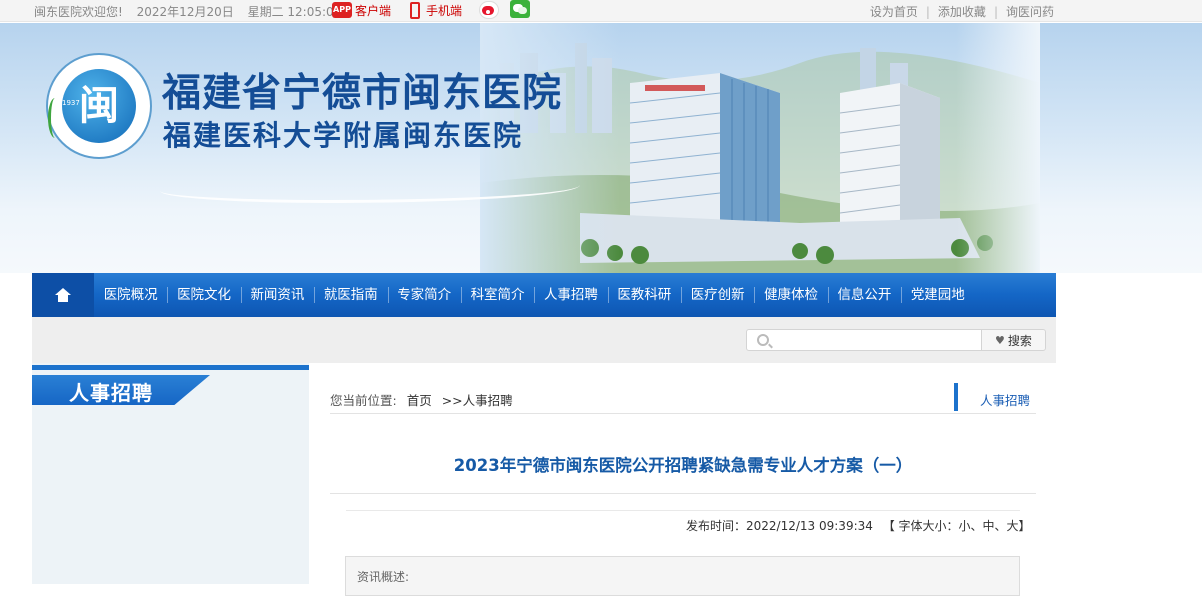  I want to click on nav-item-innovation: 医疗创新, so click(717, 295).